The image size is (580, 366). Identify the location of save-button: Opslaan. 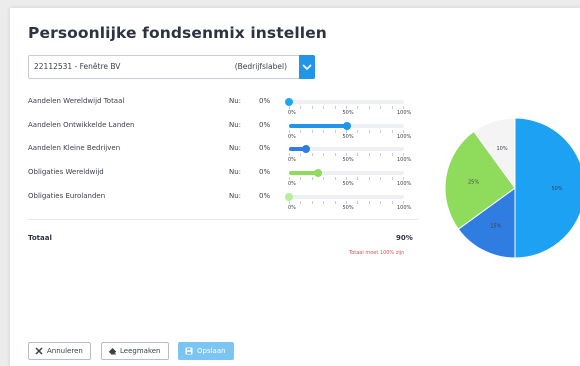
(206, 351).